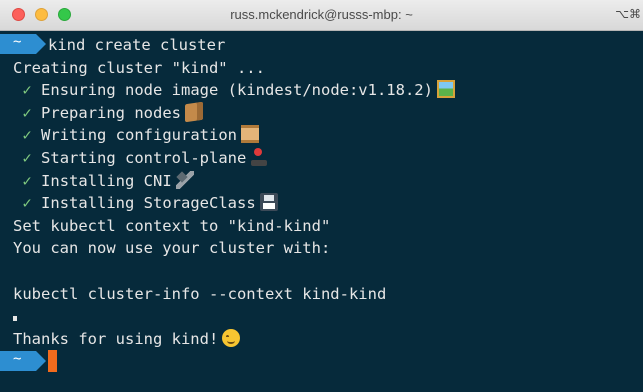 This screenshot has height=392, width=643. I want to click on step-text: Writing configuration, so click(139, 135).